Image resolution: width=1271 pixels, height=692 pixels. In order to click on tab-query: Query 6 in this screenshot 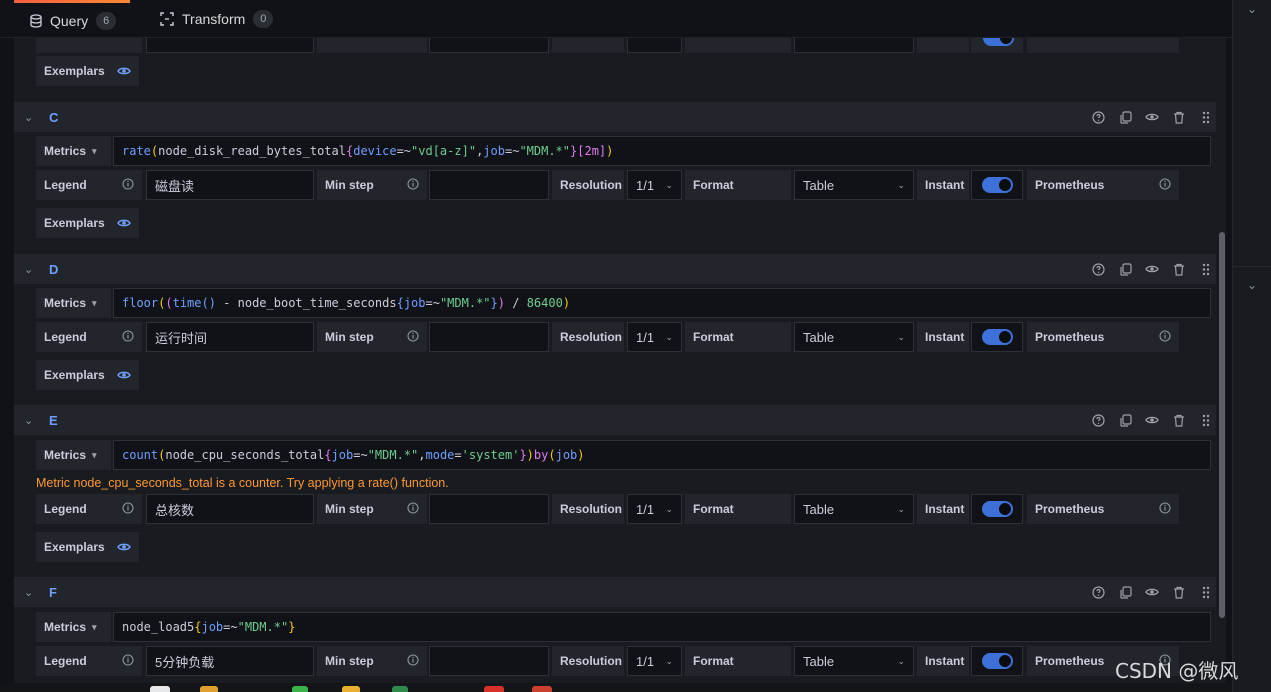, I will do `click(72, 19)`.